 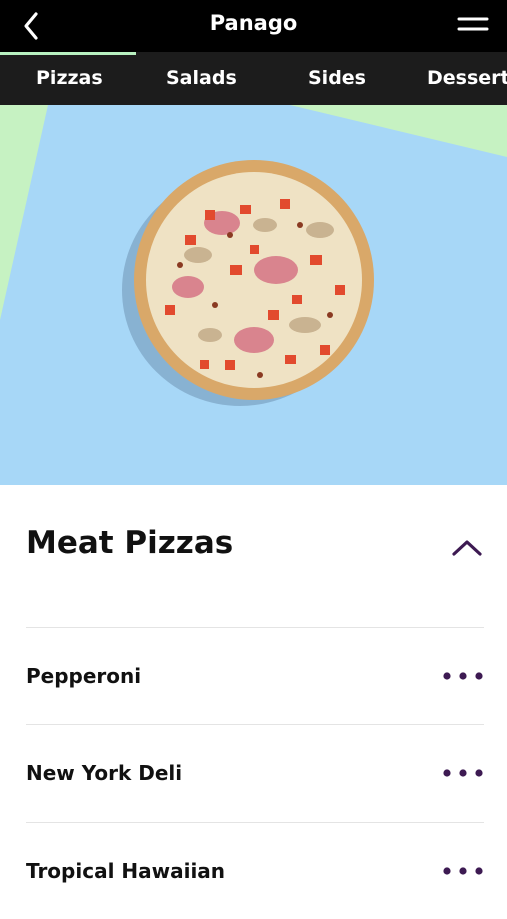 What do you see at coordinates (253, 78) in the screenshot?
I see `category-tabs: Pizzas Salads Sides Desserts` at bounding box center [253, 78].